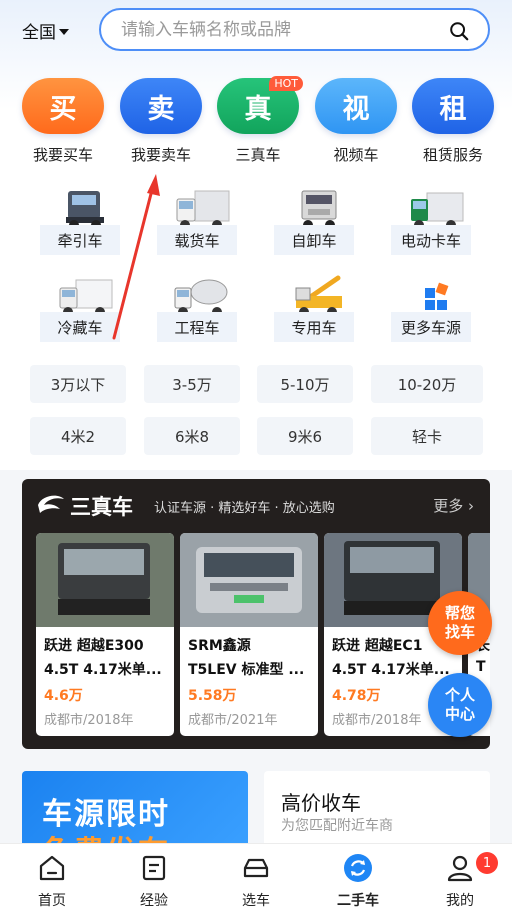  Describe the element at coordinates (160, 155) in the screenshot. I see `category-label: 我要卖车` at that location.